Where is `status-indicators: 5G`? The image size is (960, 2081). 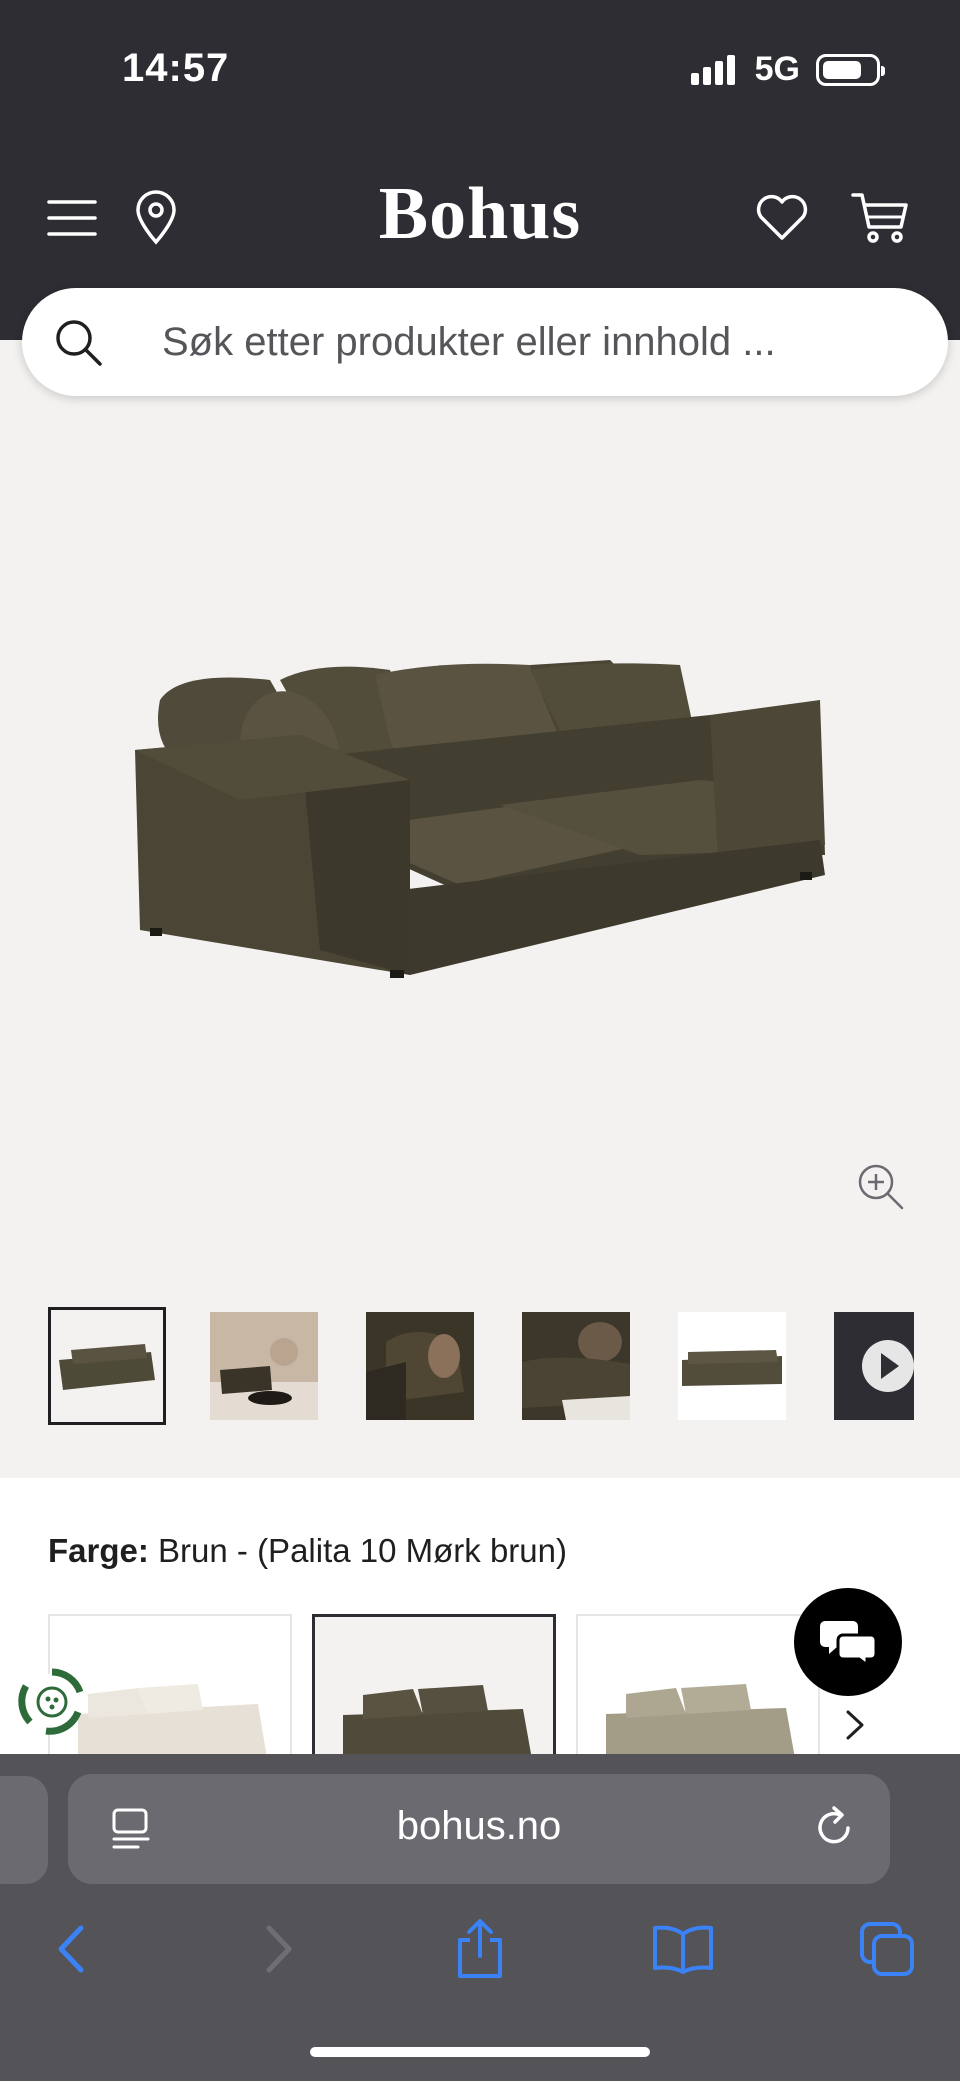 status-indicators: 5G is located at coordinates (787, 69).